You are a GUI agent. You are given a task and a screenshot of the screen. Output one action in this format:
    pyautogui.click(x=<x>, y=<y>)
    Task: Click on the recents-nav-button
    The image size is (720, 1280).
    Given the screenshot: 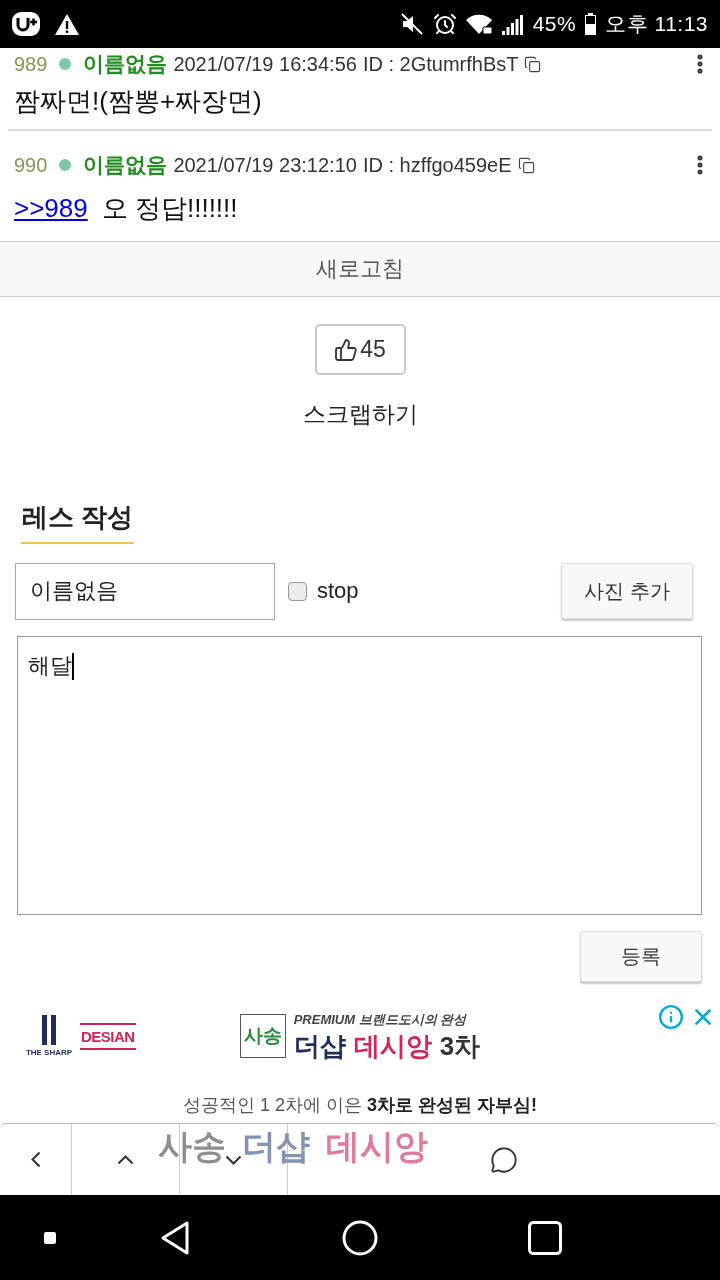 What is the action you would take?
    pyautogui.click(x=545, y=1237)
    